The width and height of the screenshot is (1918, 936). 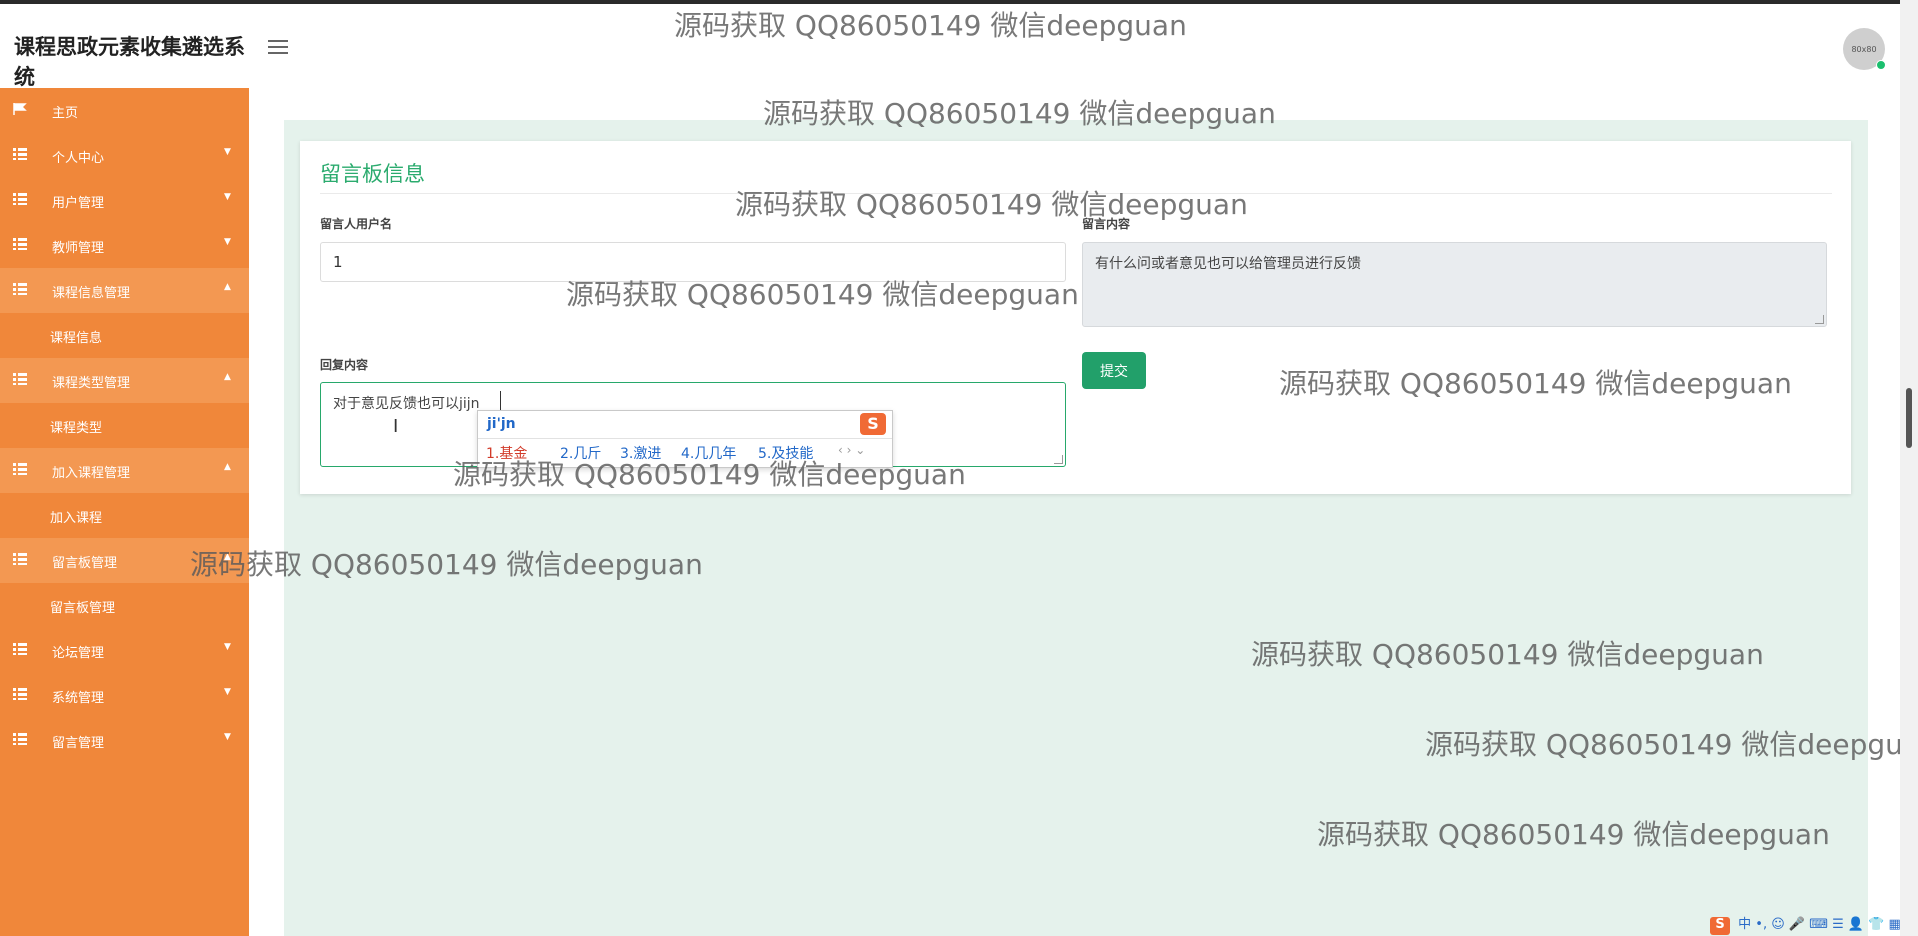 I want to click on text-cursor-icon: I, so click(x=396, y=426).